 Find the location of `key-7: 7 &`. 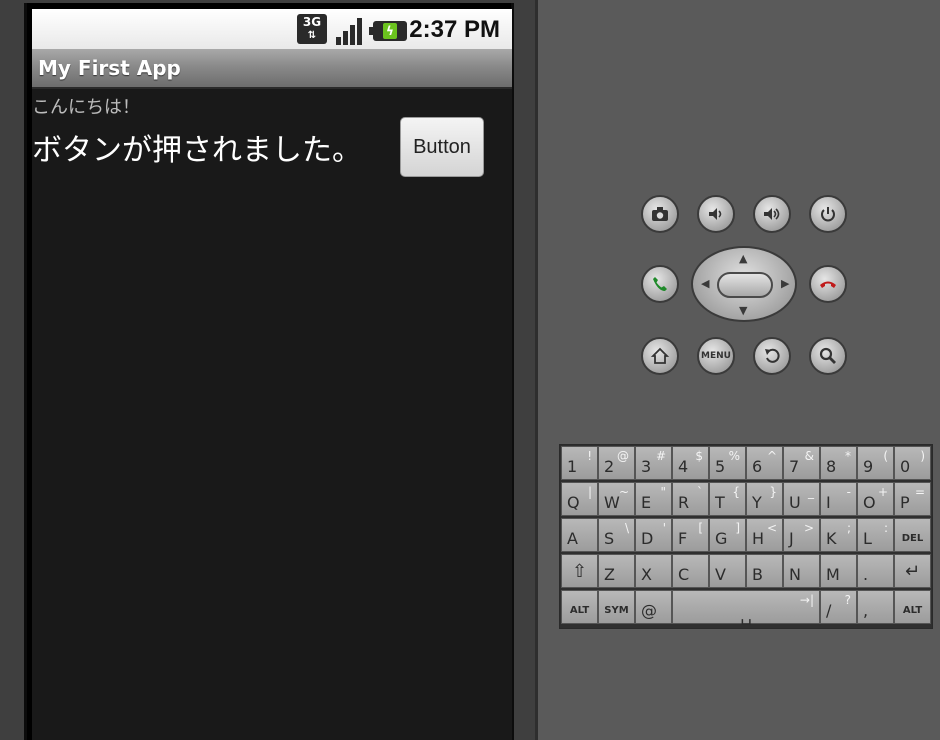

key-7: 7 & is located at coordinates (801, 463).